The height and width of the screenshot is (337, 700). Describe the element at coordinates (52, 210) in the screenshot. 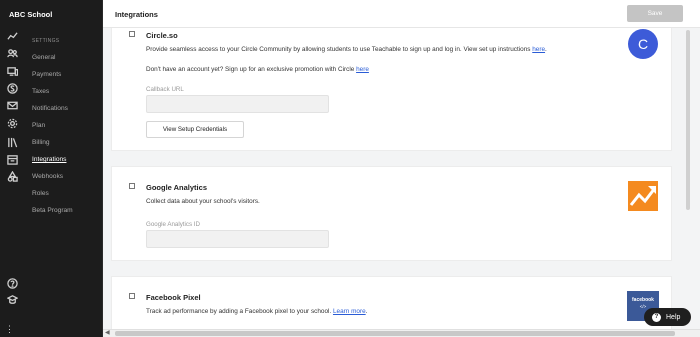

I see `sidebar-item-beta-program: Beta Program` at that location.